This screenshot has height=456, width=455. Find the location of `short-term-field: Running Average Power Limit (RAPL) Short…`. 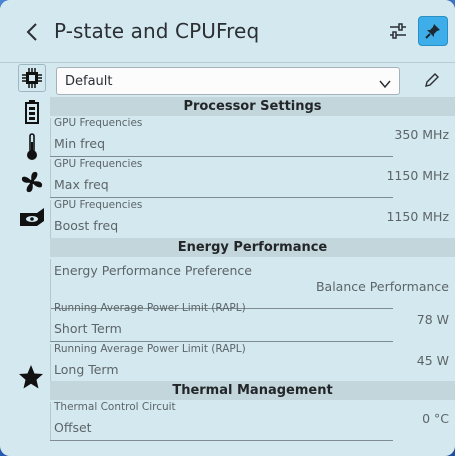

short-term-field: Running Average Power Limit (RAPL) Short… is located at coordinates (252, 321).